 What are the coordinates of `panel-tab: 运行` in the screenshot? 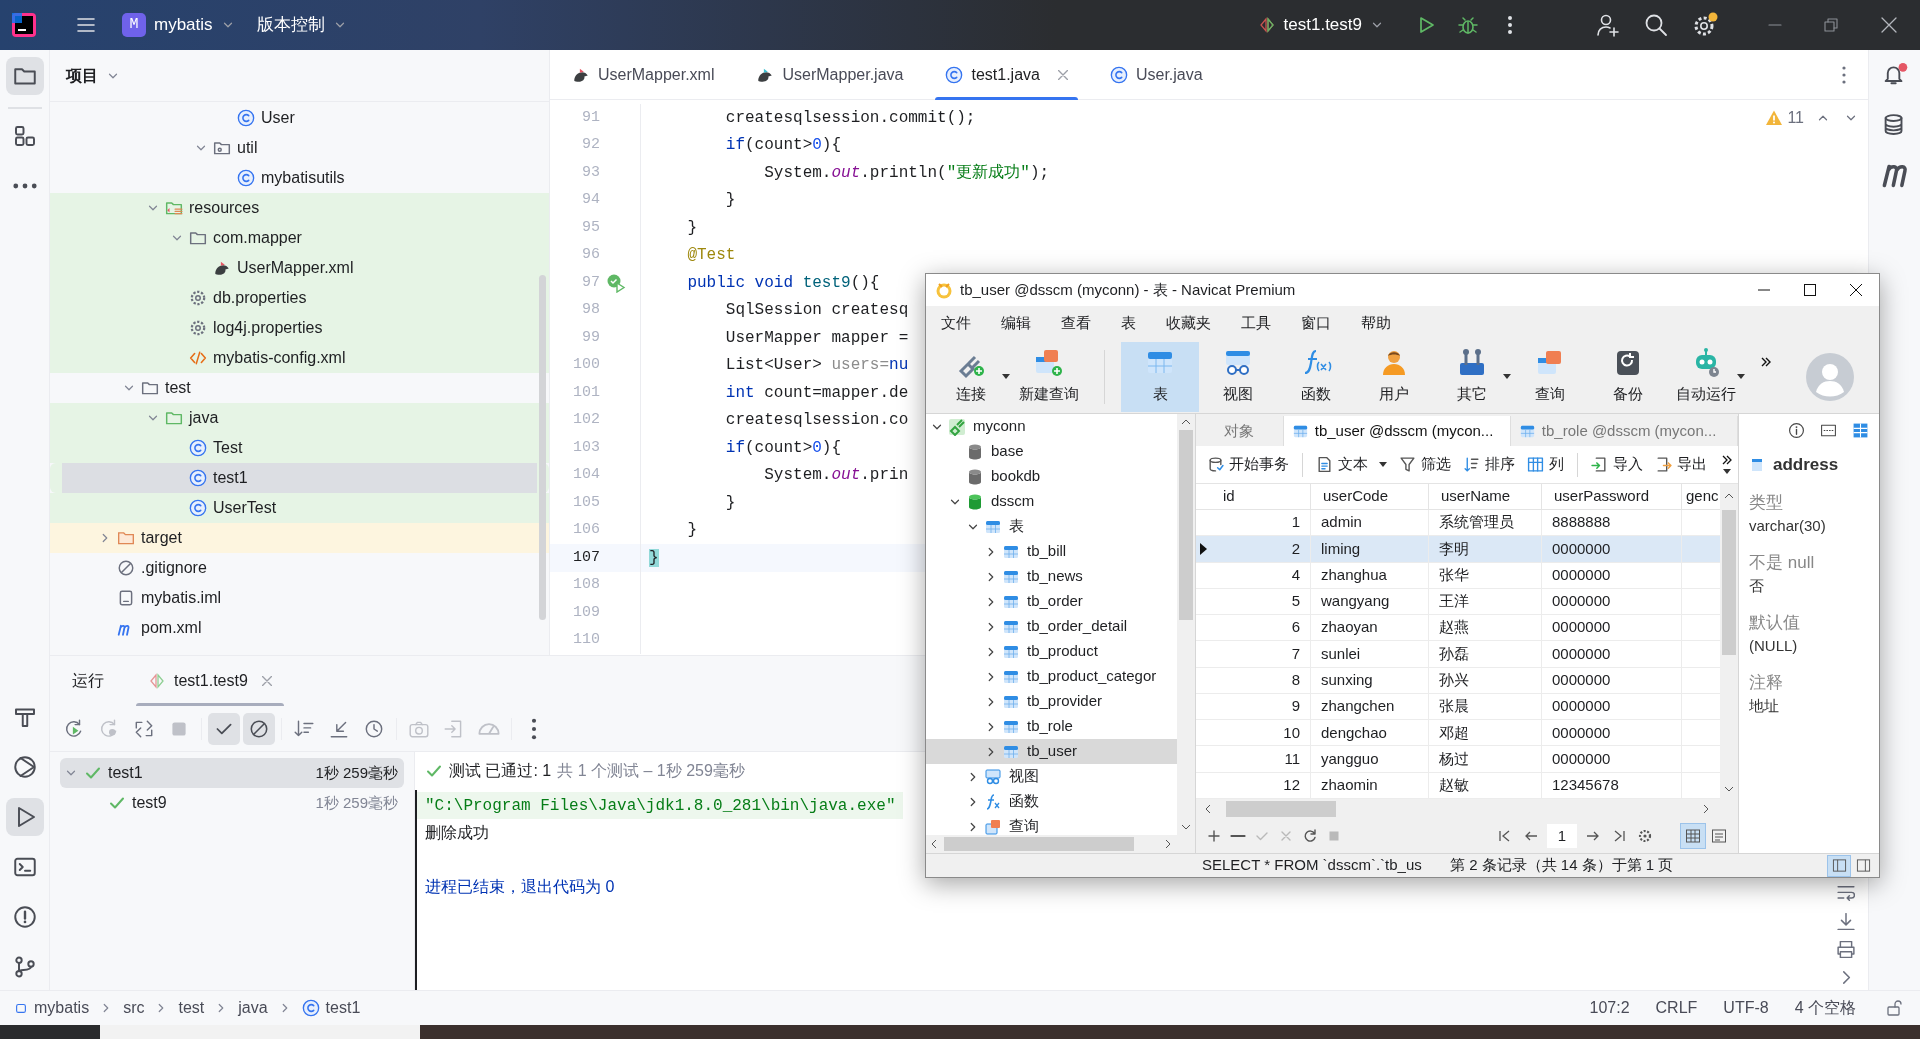 It's located at (88, 681).